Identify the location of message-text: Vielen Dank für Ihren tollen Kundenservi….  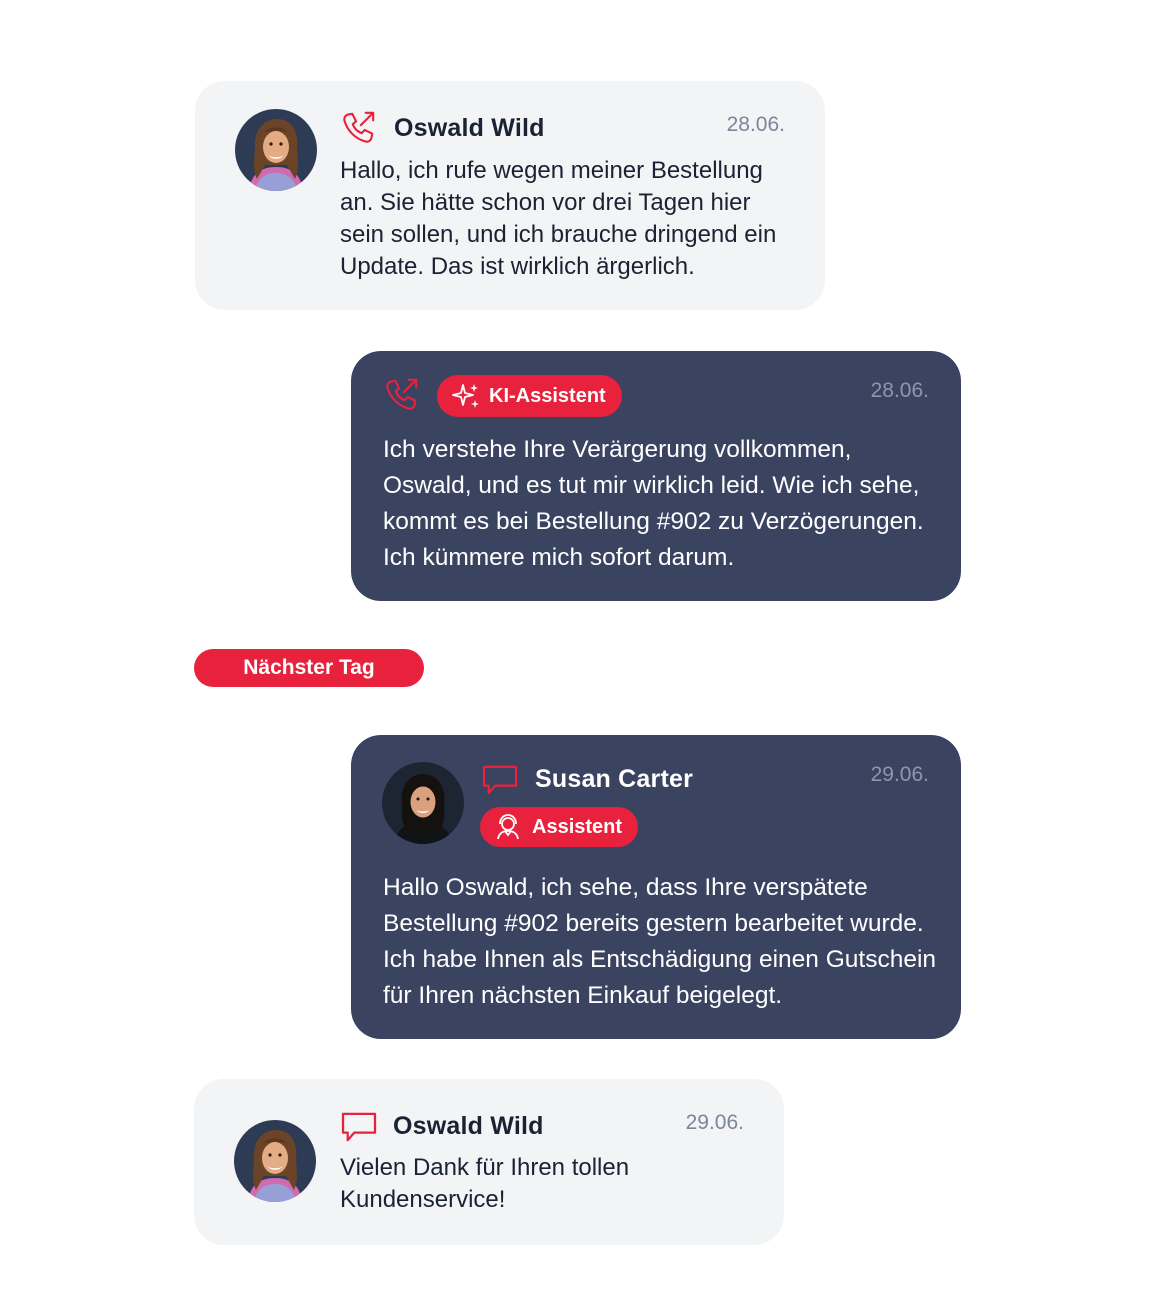
(485, 1183).